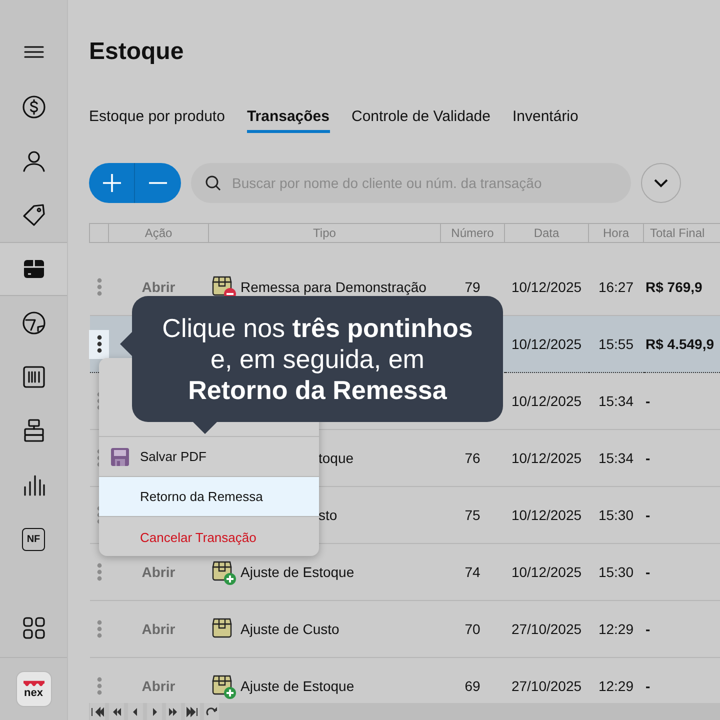 Image resolution: width=720 pixels, height=720 pixels. Describe the element at coordinates (472, 286) in the screenshot. I see `table-cell: 79` at that location.